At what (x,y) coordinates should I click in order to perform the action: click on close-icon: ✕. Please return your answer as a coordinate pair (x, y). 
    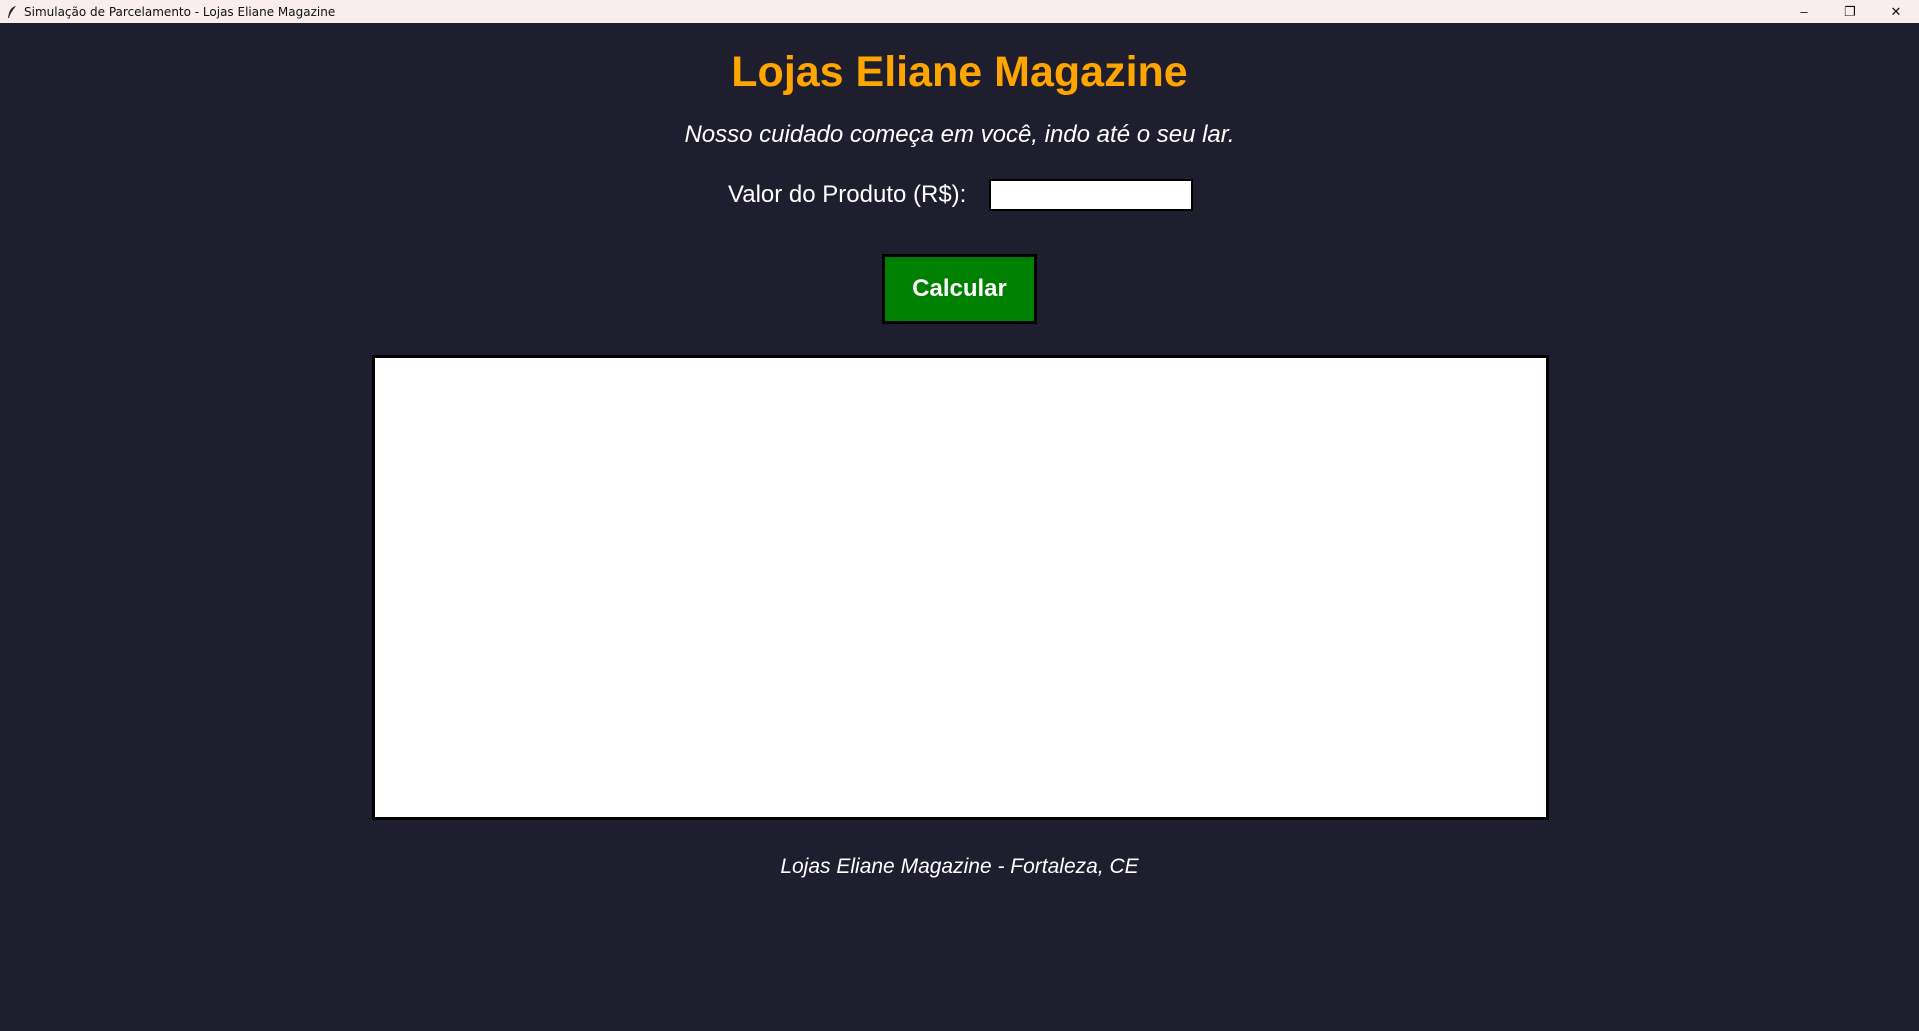
    Looking at the image, I should click on (1896, 11).